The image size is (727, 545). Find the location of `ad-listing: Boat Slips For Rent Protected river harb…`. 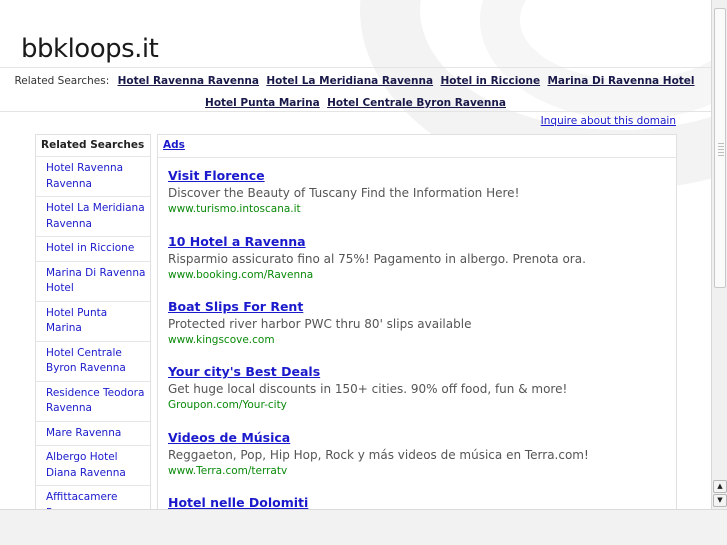

ad-listing: Boat Slips For Rent Protected river harb… is located at coordinates (319, 322).